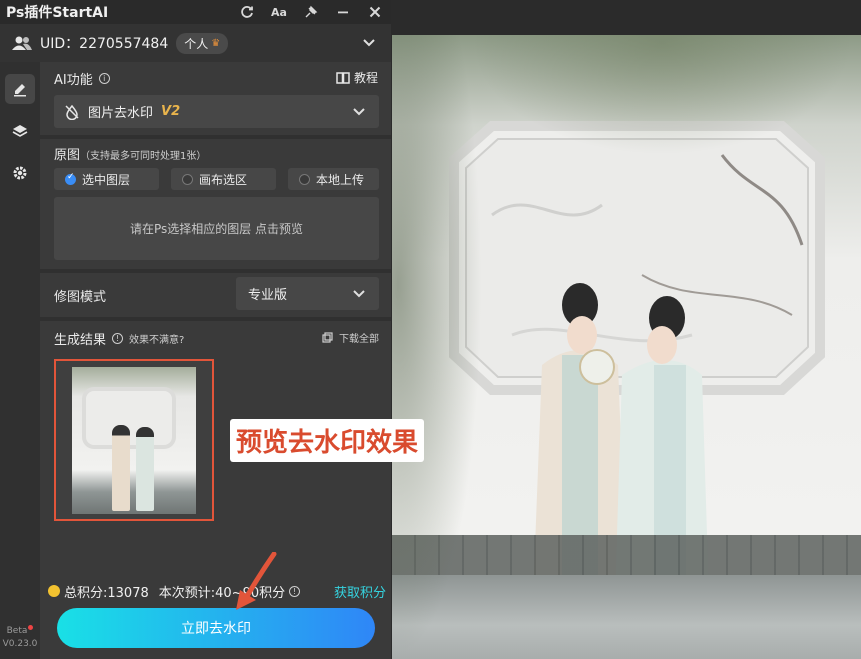 This screenshot has width=861, height=659. I want to click on ai-function-select: 图片去水印 V2, so click(216, 111).